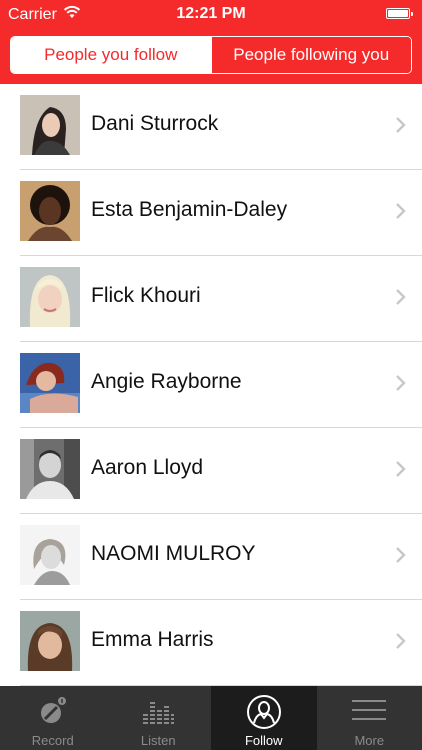 Image resolution: width=422 pixels, height=750 pixels. I want to click on person-name: Flick Khouri, so click(146, 295).